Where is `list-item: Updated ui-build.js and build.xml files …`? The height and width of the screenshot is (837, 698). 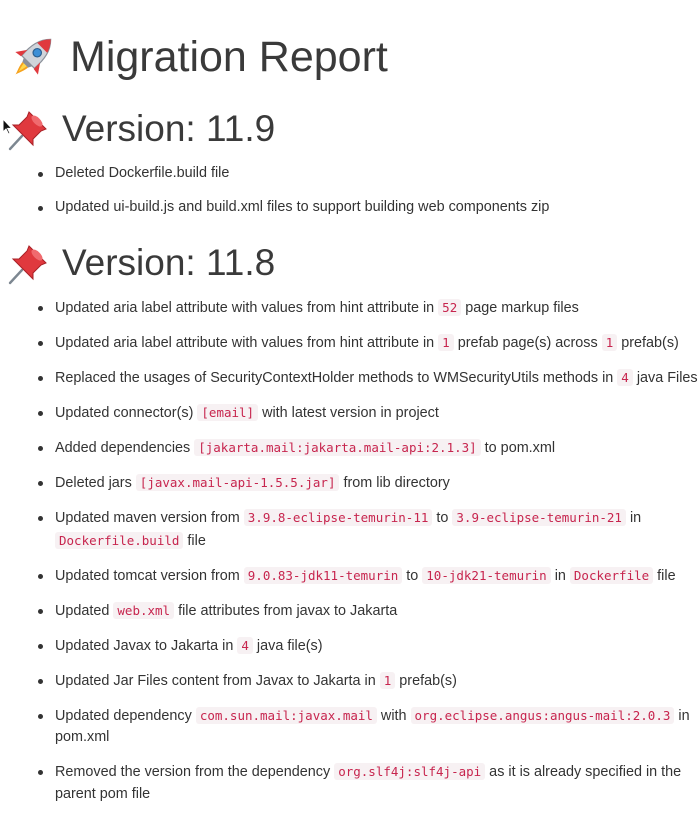 list-item: Updated ui-build.js and build.xml files … is located at coordinates (368, 208).